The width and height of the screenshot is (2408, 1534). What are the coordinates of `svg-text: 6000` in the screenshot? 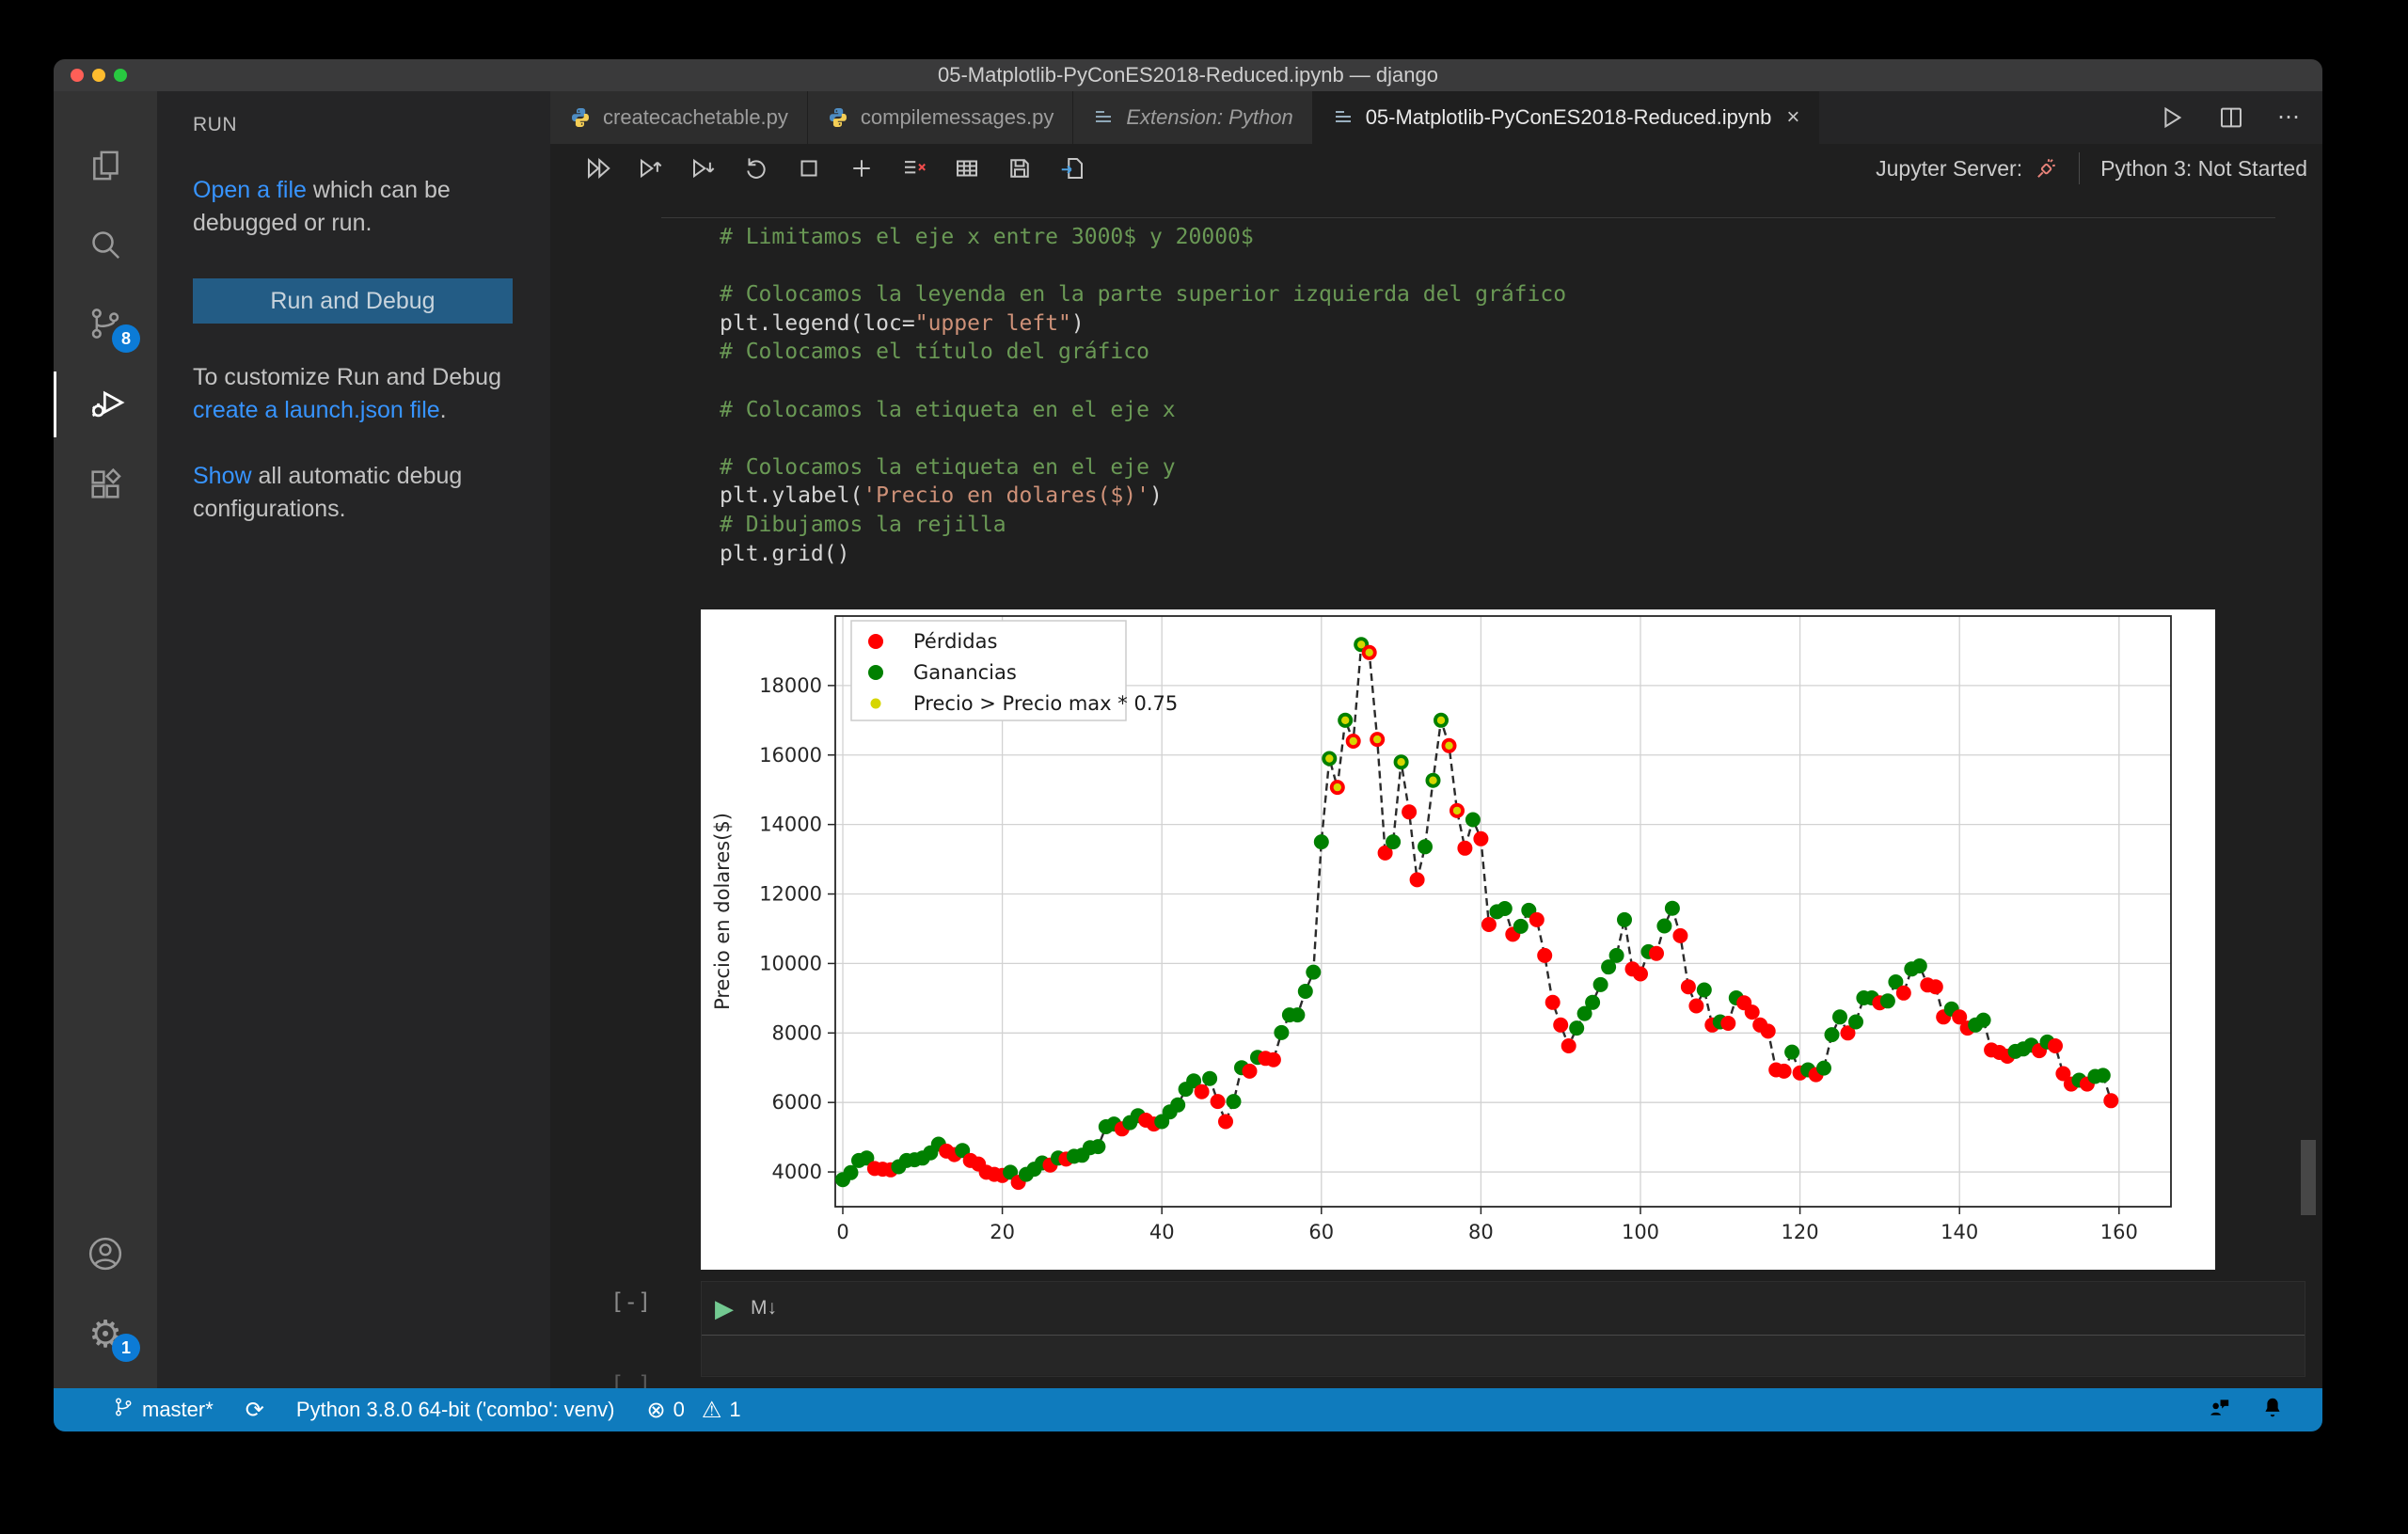 It's located at (797, 1103).